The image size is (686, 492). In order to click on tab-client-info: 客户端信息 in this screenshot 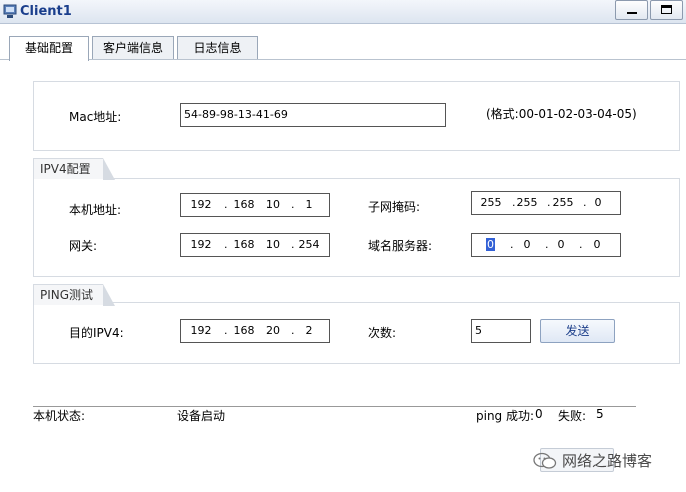, I will do `click(133, 48)`.